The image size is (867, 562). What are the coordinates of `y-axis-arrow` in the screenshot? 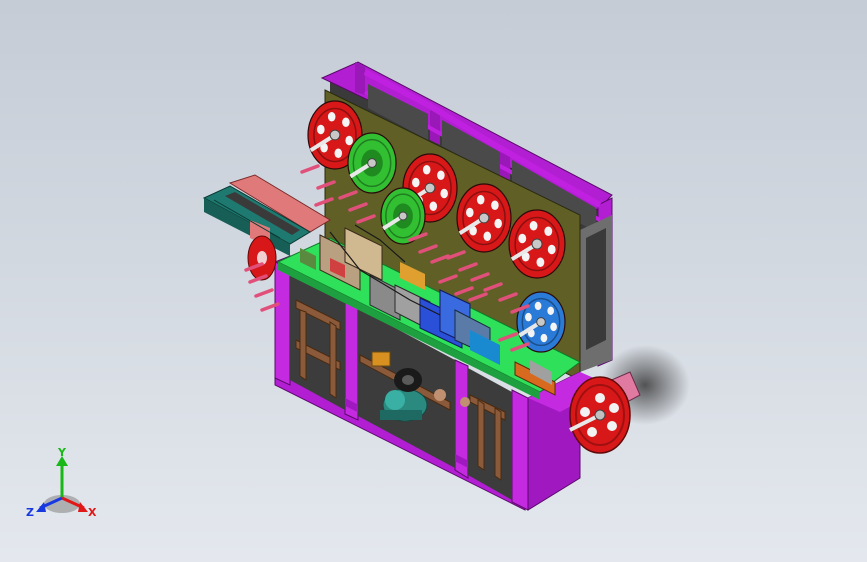 It's located at (62, 477).